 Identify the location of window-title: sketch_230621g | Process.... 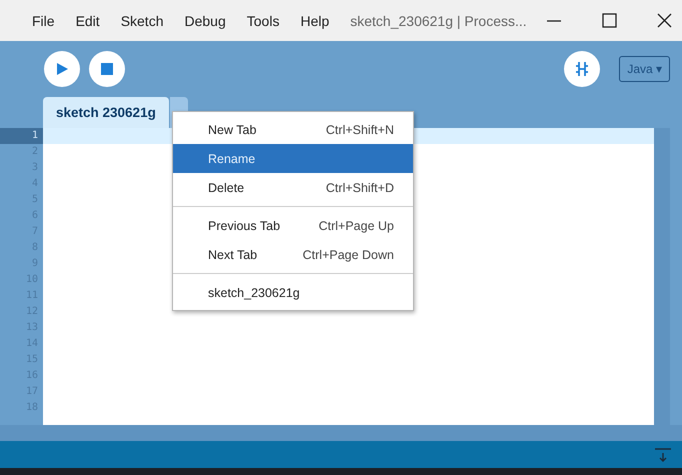
(438, 20).